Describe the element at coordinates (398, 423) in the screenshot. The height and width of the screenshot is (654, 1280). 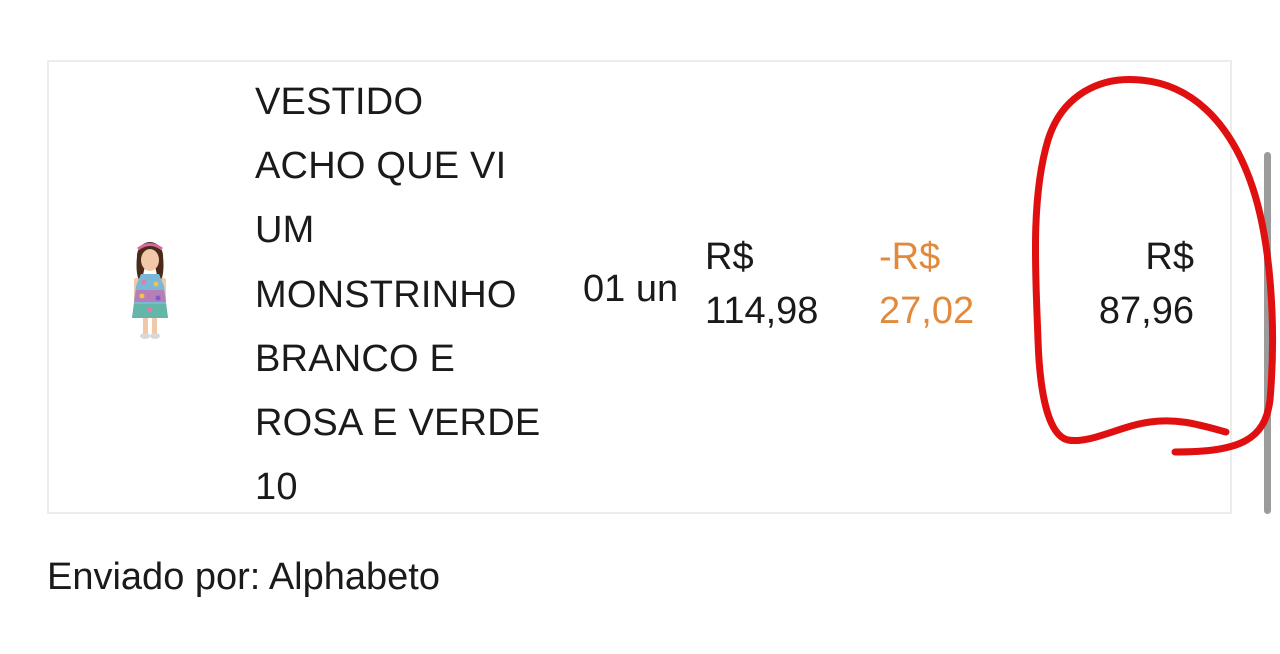
I see `product-name-line: ROSA E VERDE` at that location.